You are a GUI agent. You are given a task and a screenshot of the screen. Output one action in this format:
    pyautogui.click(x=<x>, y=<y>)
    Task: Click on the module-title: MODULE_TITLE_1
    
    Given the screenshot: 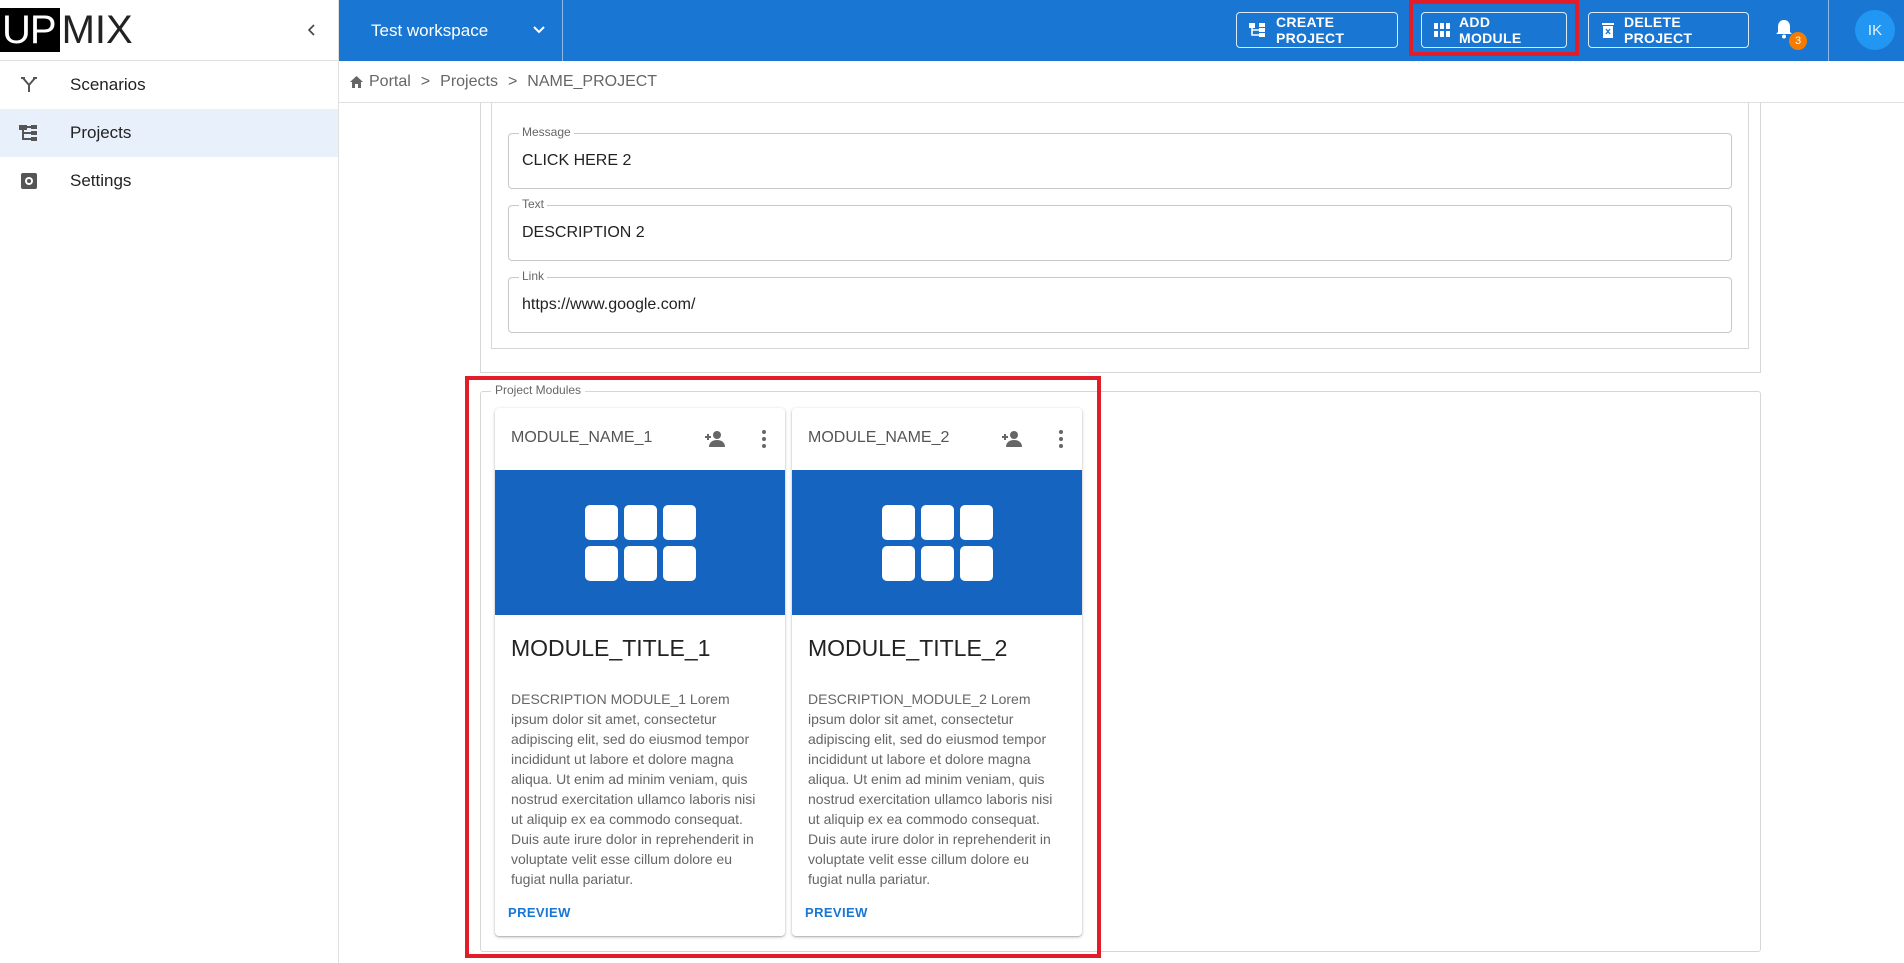 What is the action you would take?
    pyautogui.click(x=611, y=648)
    